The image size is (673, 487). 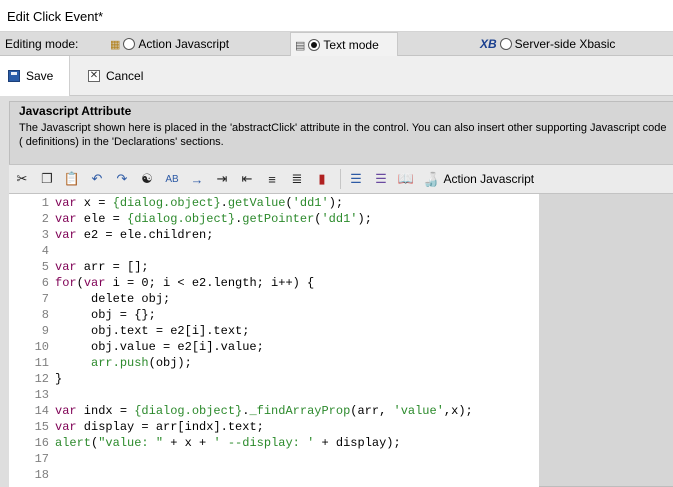 I want to click on action-javascript-button: 🍶 Action Javascript, so click(x=478, y=179).